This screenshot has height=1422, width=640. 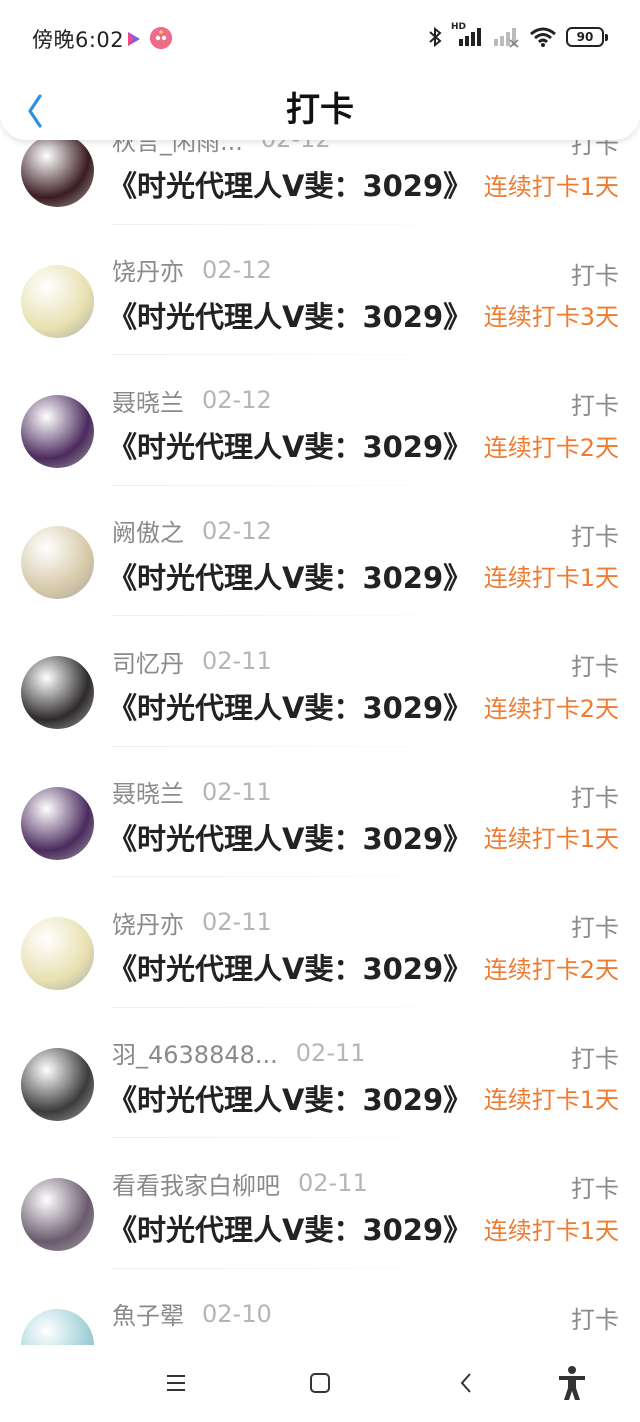 I want to click on status-bar: 傍晚6:02 HD 90, so click(x=320, y=38).